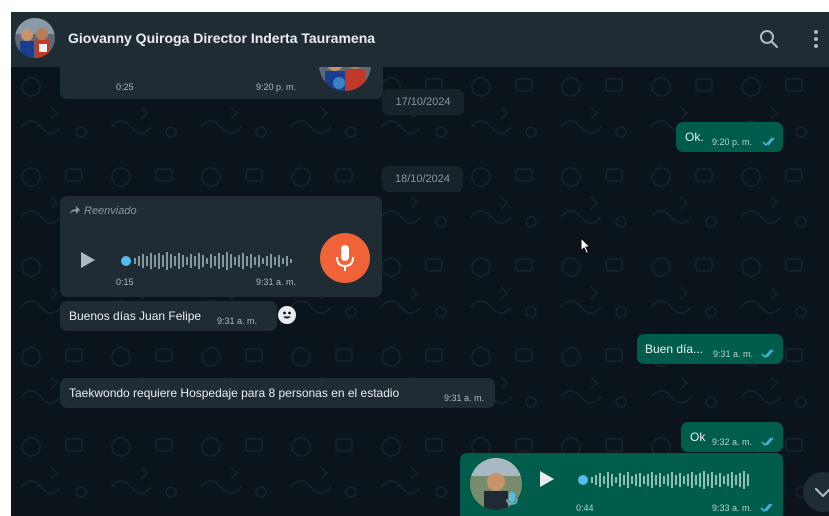 The width and height of the screenshot is (829, 516). What do you see at coordinates (816, 39) in the screenshot?
I see `menu-dots-icon` at bounding box center [816, 39].